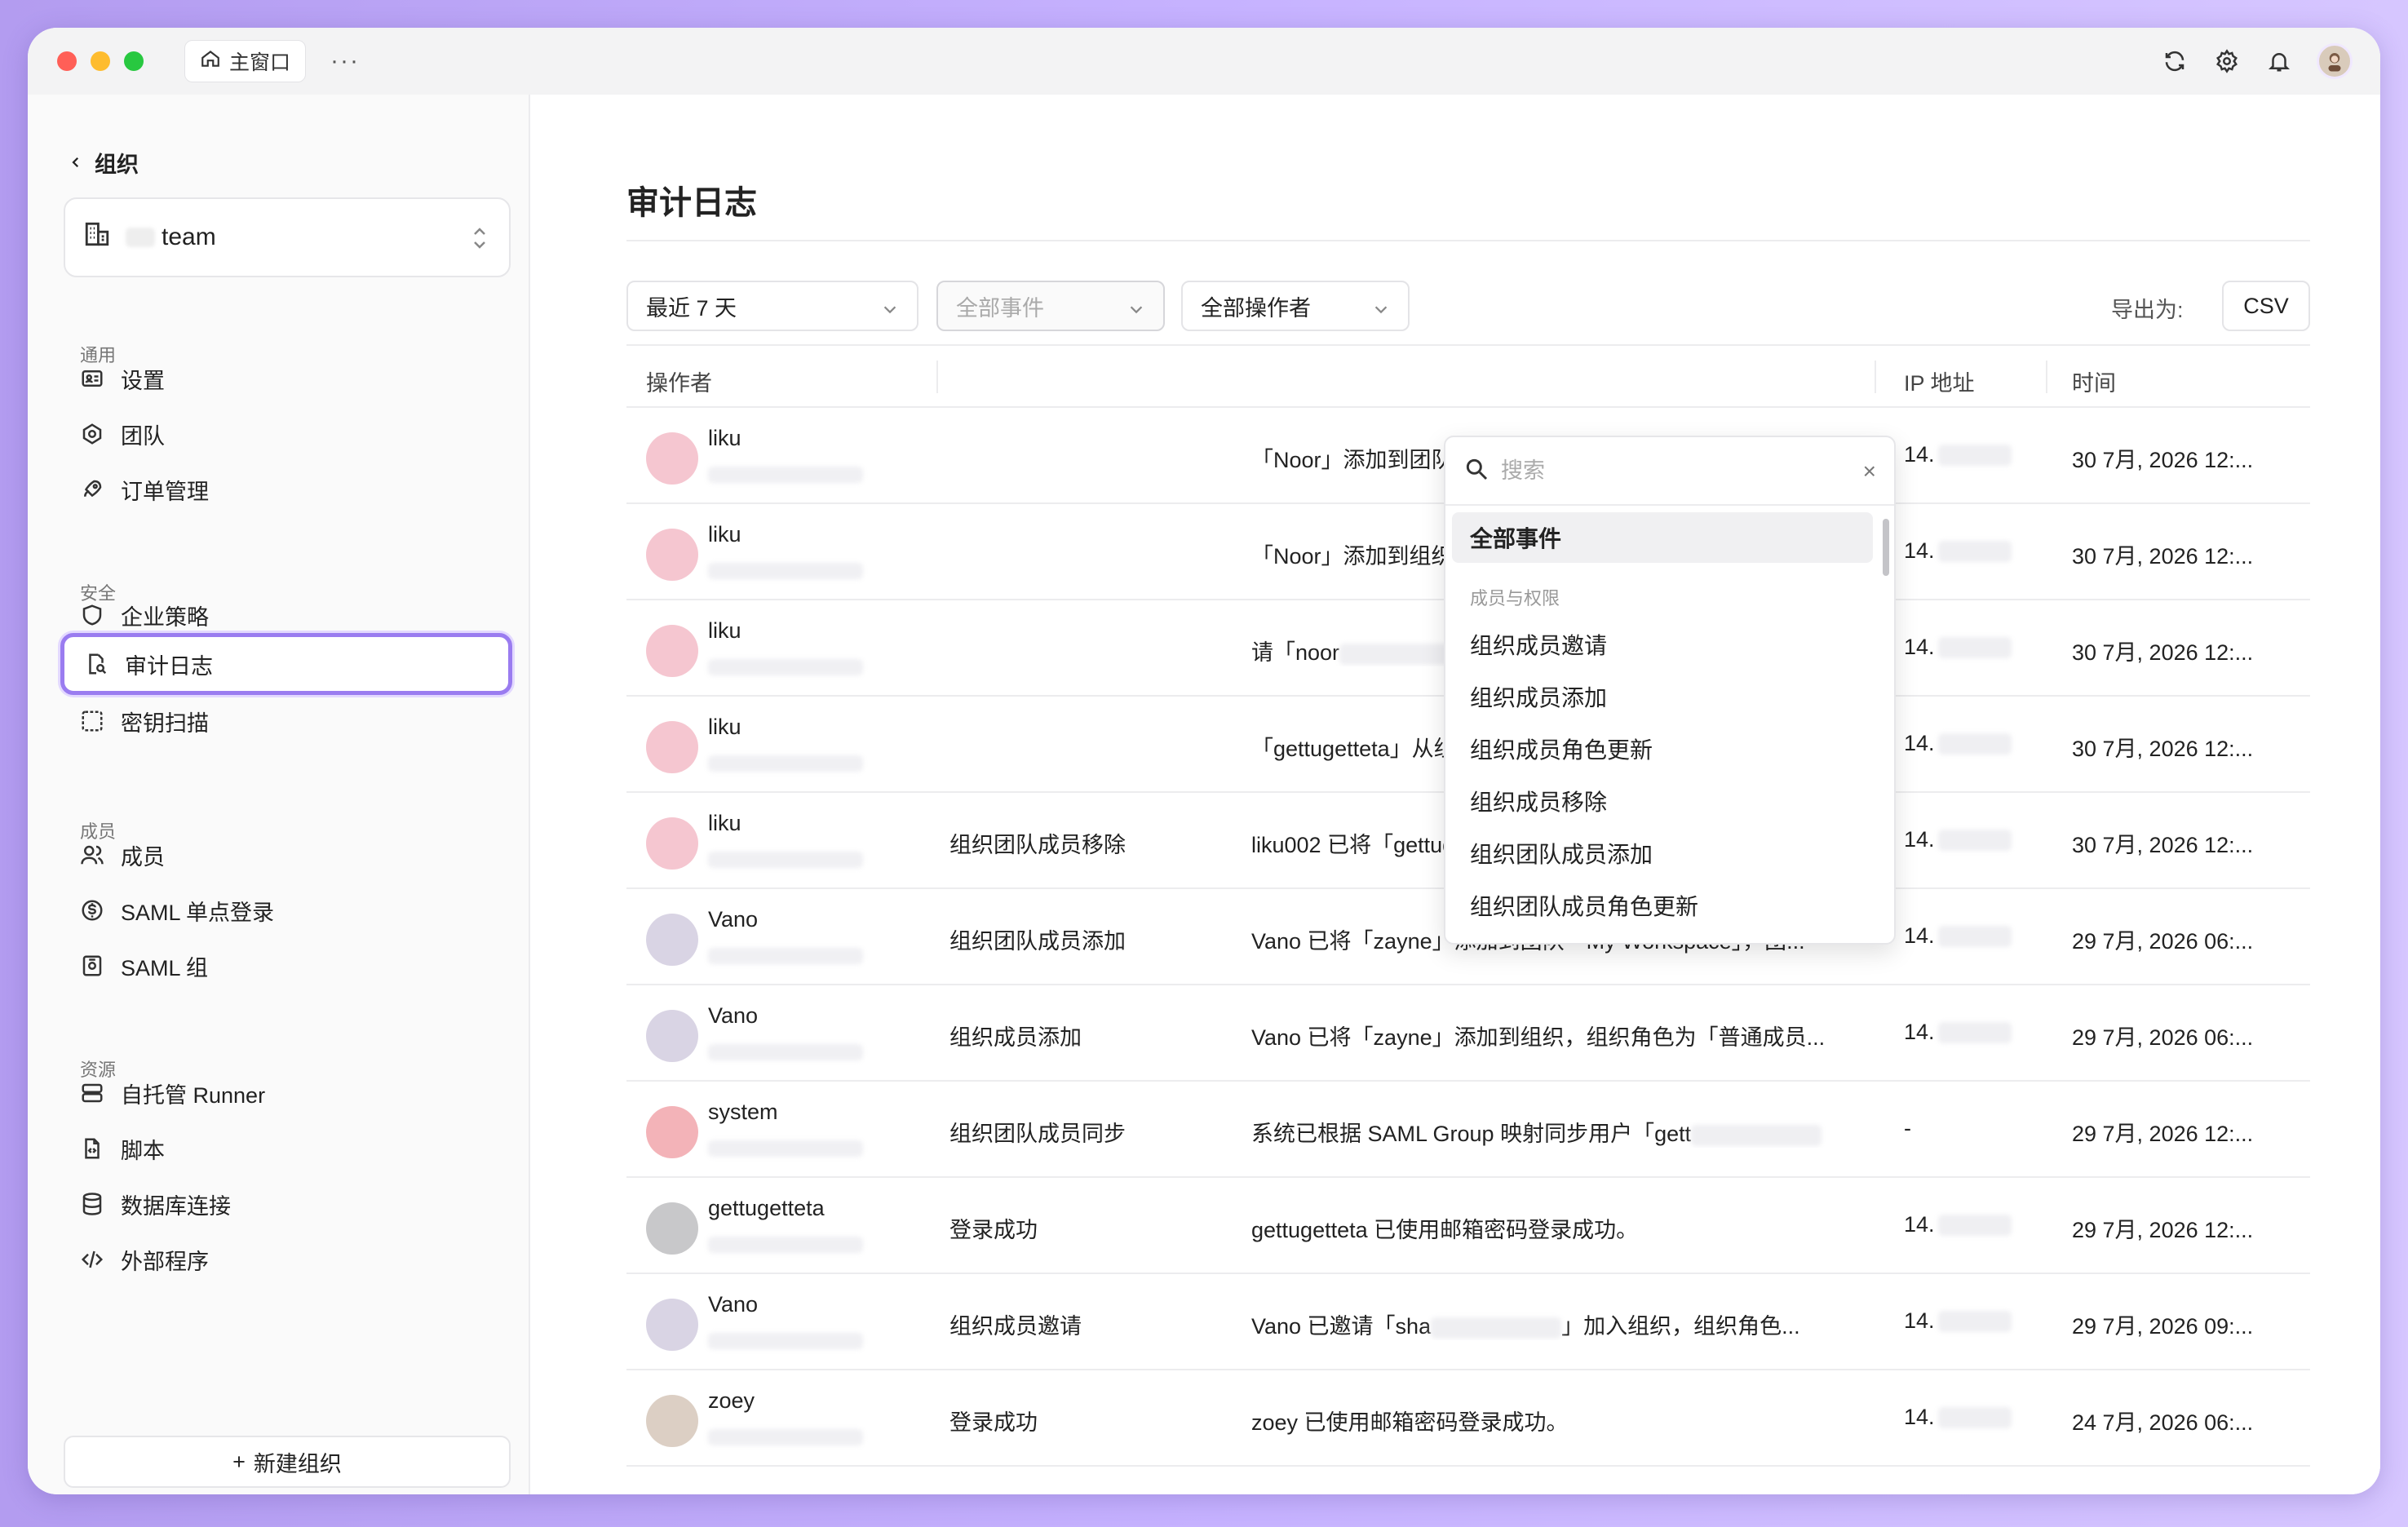 This screenshot has width=2408, height=1527. What do you see at coordinates (104, 163) in the screenshot?
I see `back-to-organization: 组织` at bounding box center [104, 163].